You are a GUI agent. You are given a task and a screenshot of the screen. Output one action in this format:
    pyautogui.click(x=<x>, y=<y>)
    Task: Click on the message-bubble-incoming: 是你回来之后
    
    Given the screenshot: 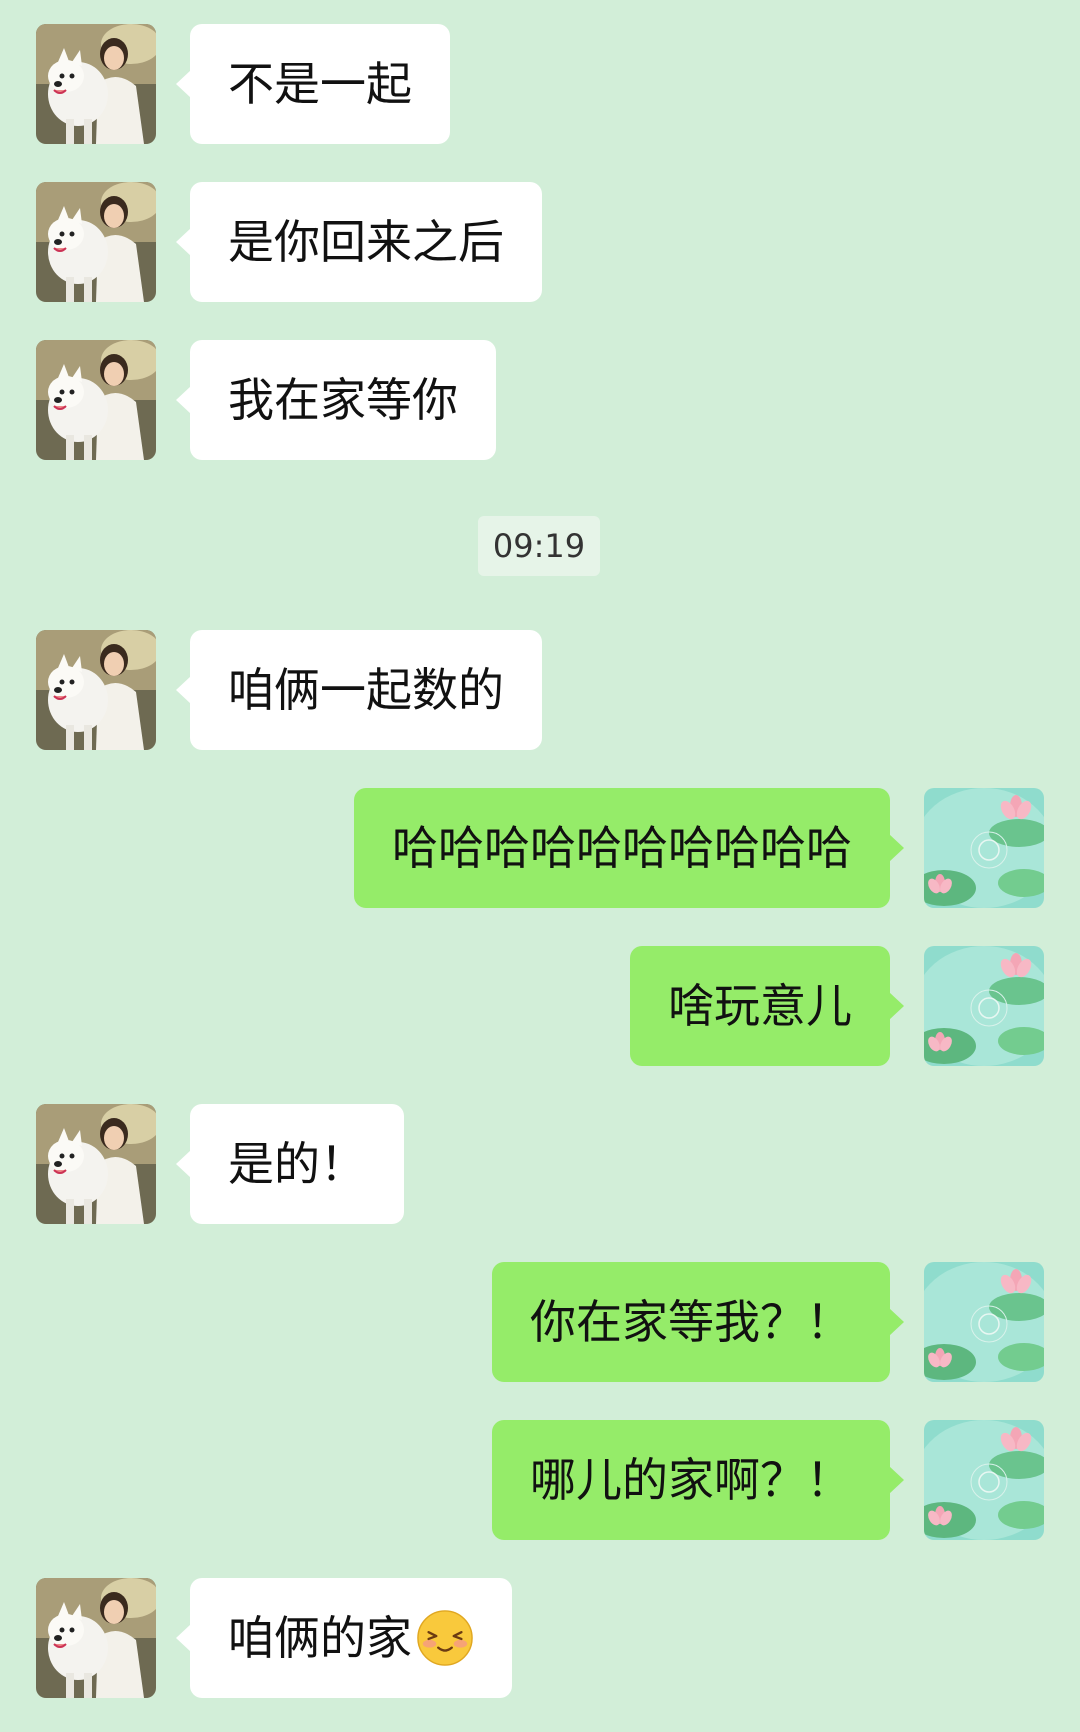 What is the action you would take?
    pyautogui.click(x=359, y=242)
    